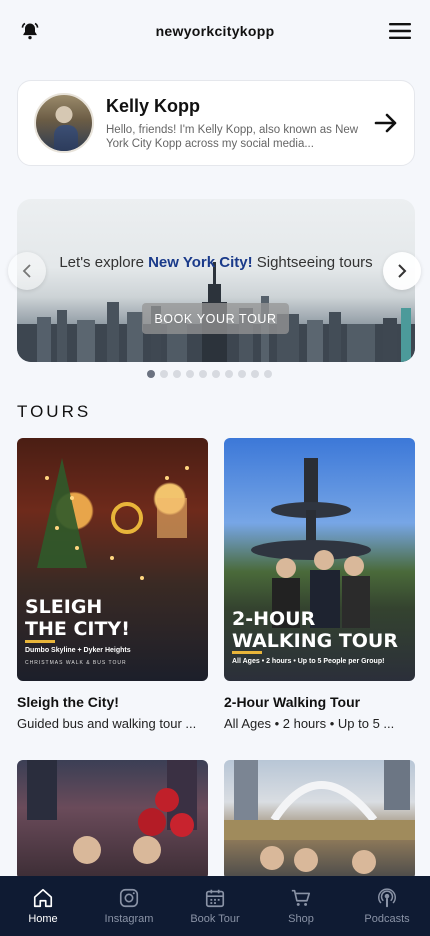  I want to click on carousel-prev-button, so click(27, 271).